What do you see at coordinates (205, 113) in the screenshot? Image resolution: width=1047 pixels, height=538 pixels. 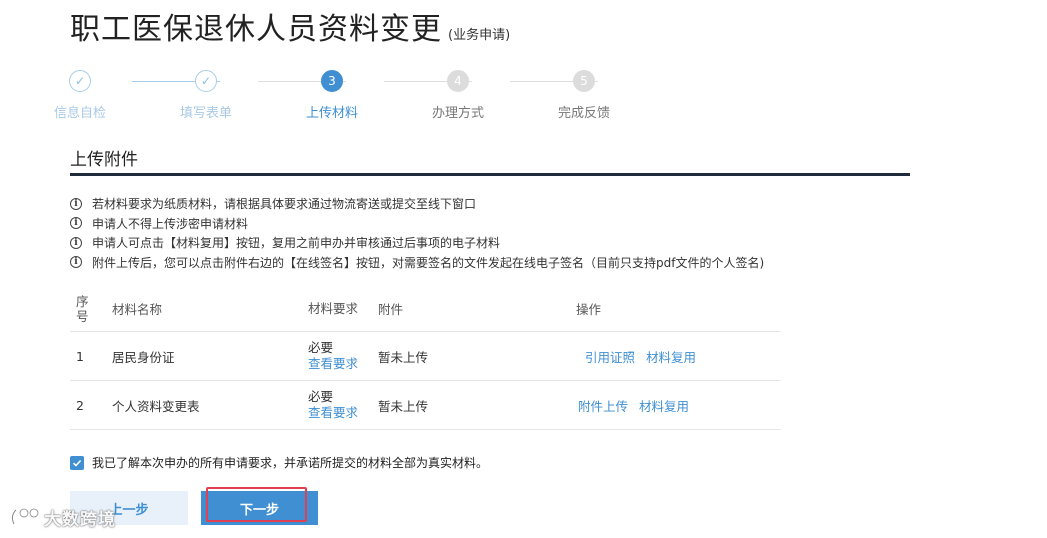 I see `step-label: 填写表单` at bounding box center [205, 113].